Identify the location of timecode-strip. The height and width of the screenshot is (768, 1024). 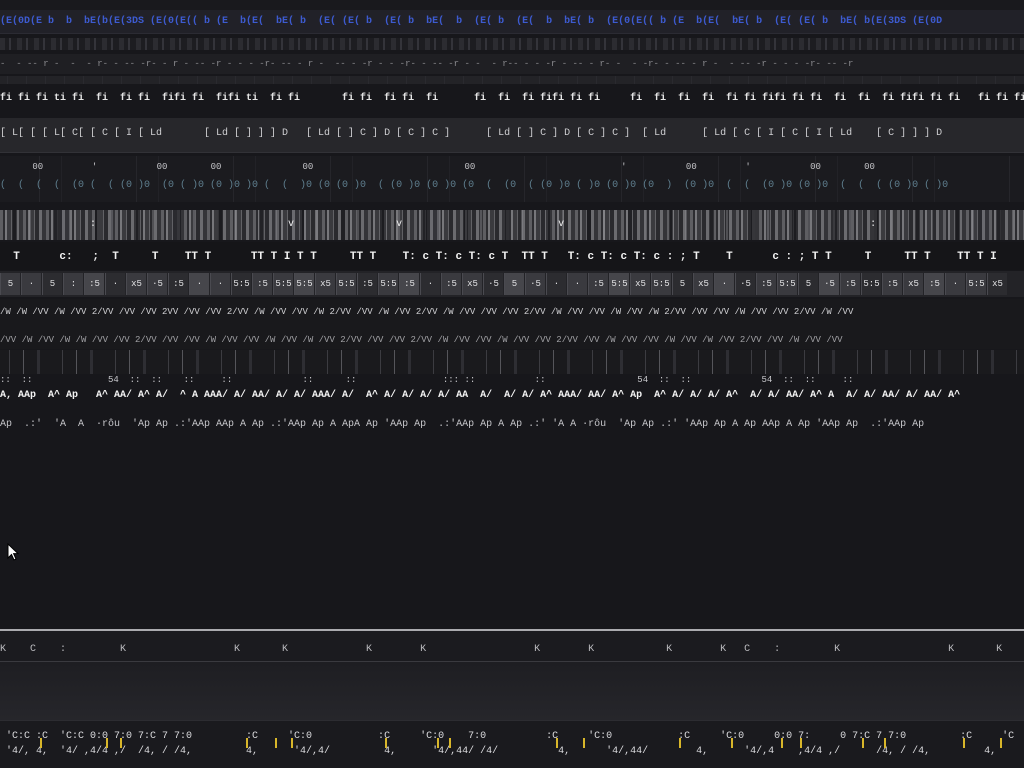
(512, 744).